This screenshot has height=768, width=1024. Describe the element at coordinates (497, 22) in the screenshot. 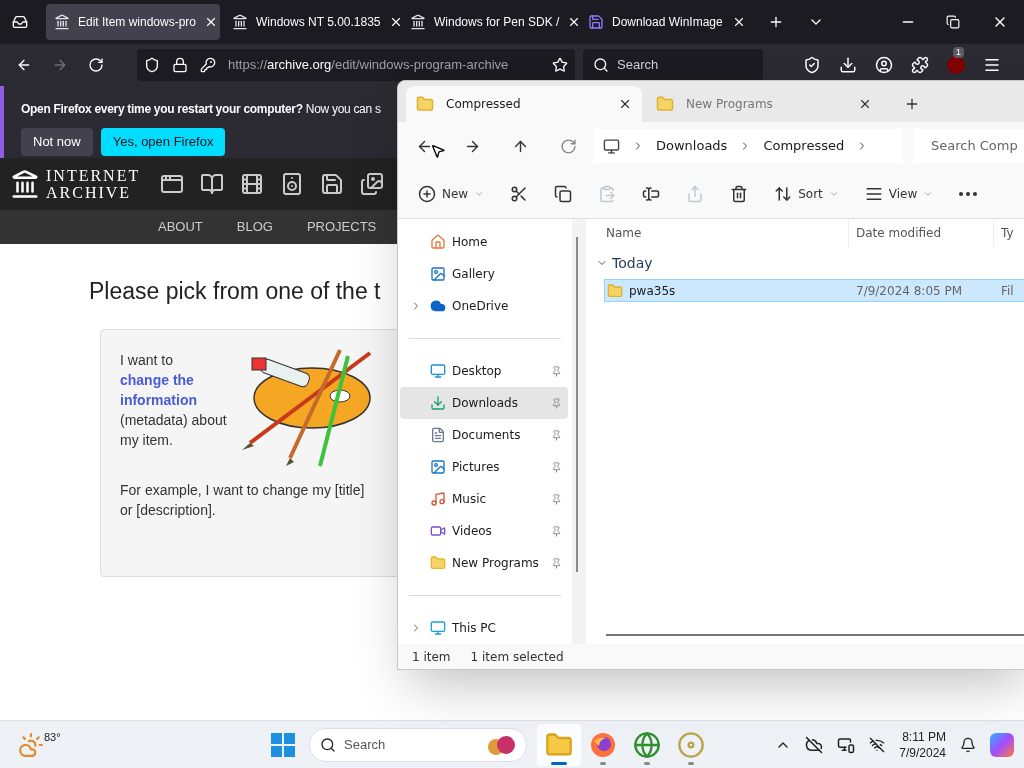

I see `tab-title: Windows for Pen SDK /` at that location.